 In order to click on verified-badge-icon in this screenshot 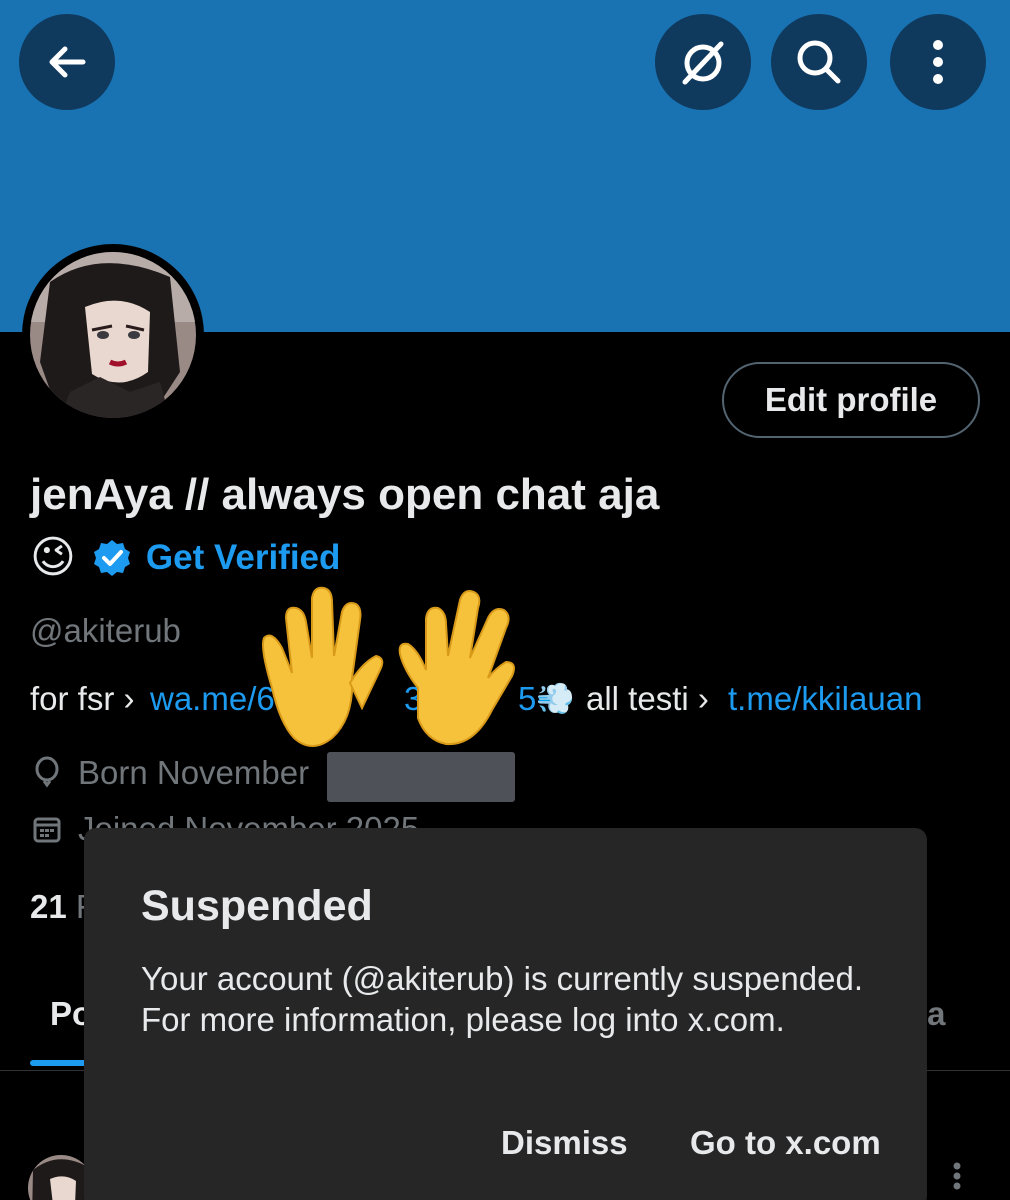, I will do `click(112, 558)`.